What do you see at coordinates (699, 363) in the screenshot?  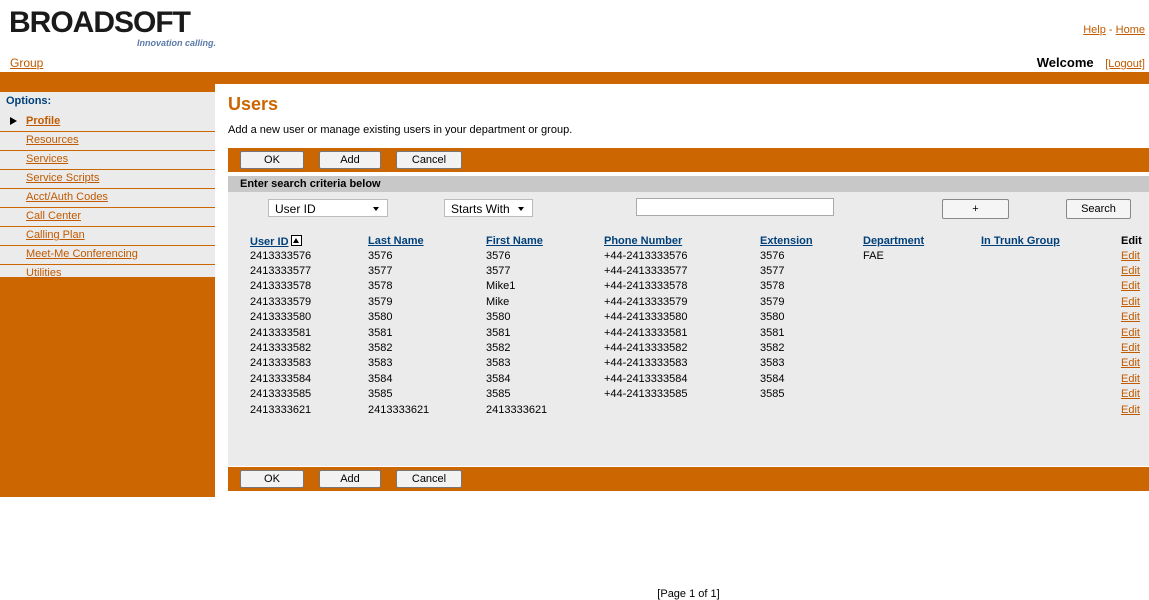 I see `table-row: 2413333583 3583 3583 +44-2413333583 3583 Edit` at bounding box center [699, 363].